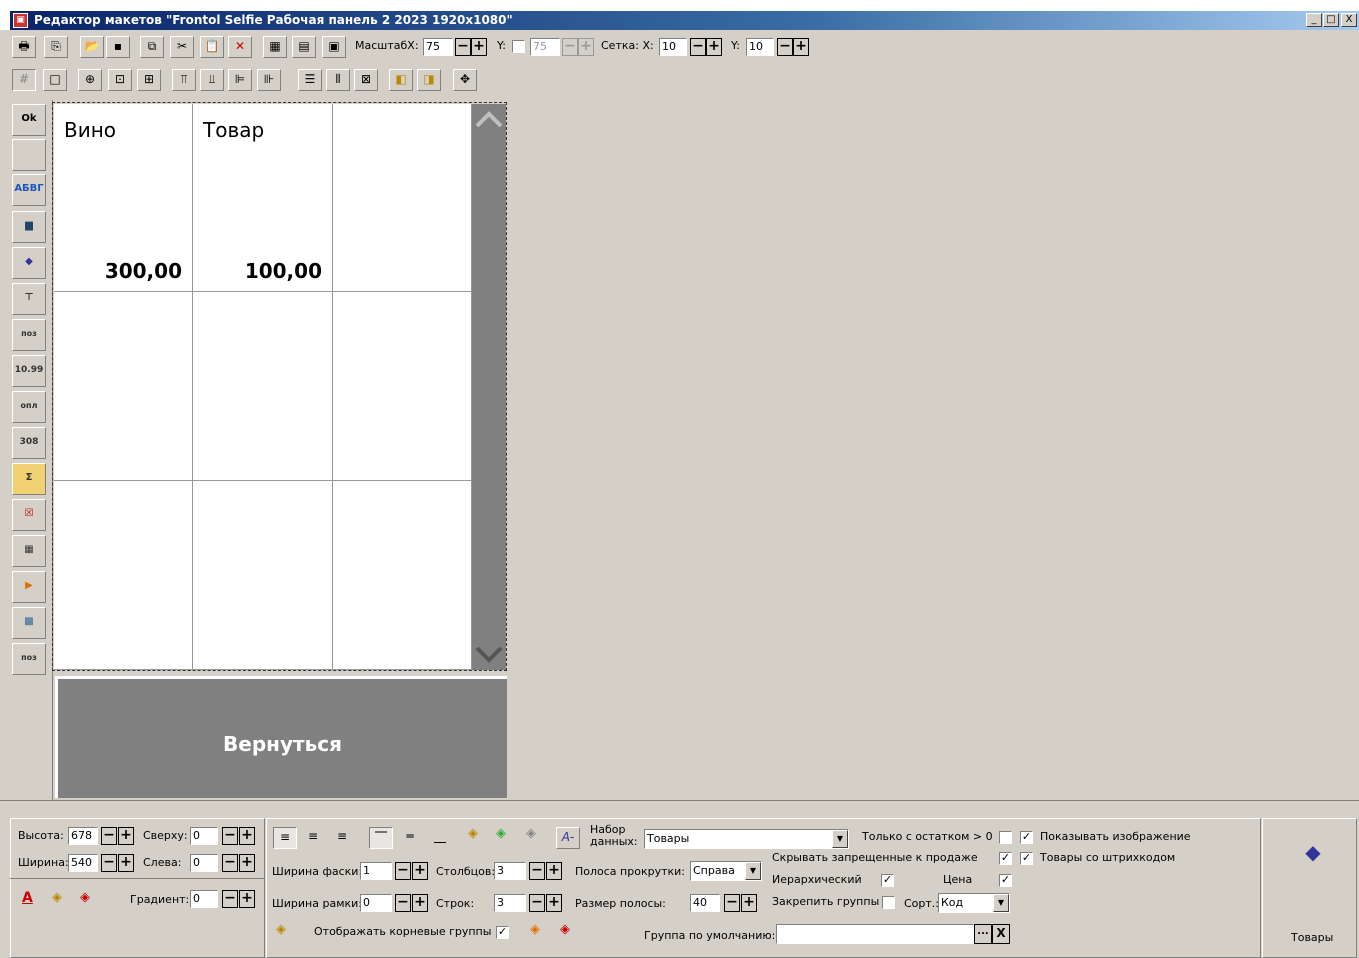 This screenshot has width=1359, height=958. Describe the element at coordinates (1005, 858) in the screenshot. I see `hide-forbidden-checkbox: ✓` at that location.